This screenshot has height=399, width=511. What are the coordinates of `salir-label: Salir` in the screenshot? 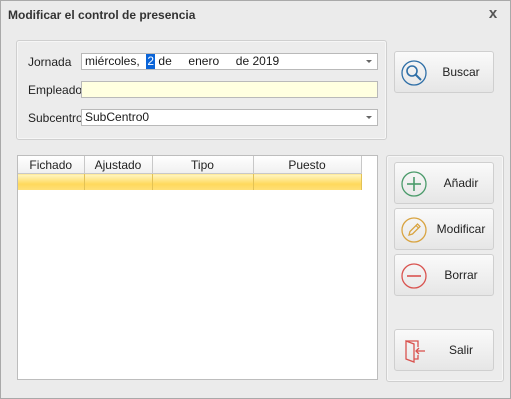 It's located at (460, 350).